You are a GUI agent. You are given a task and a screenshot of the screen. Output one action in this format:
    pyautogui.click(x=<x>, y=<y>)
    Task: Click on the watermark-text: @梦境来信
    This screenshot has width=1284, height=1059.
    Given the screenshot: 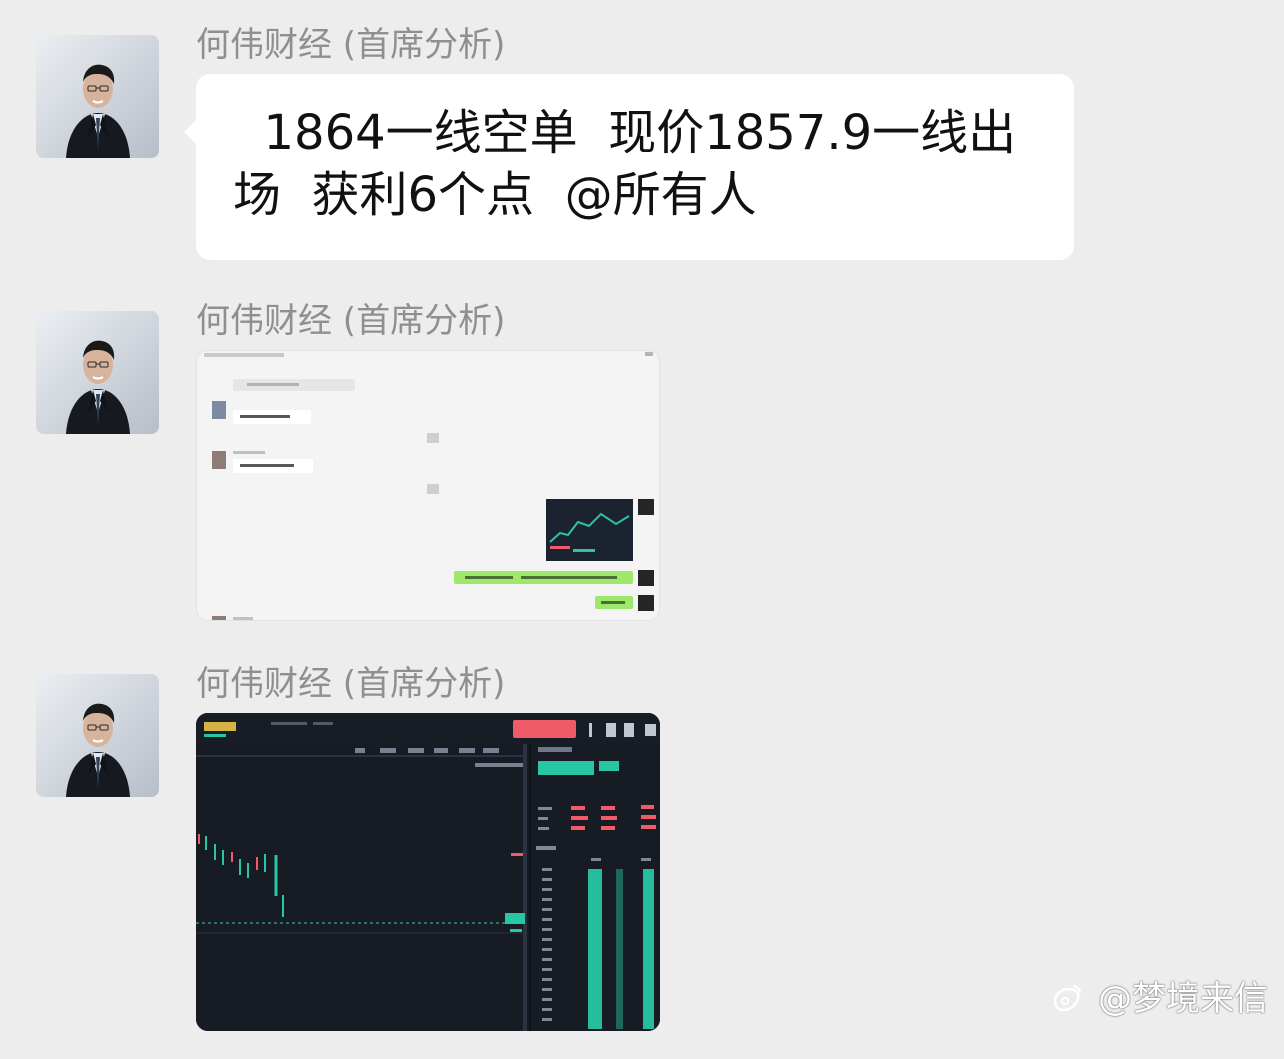 What is the action you would take?
    pyautogui.click(x=1183, y=999)
    